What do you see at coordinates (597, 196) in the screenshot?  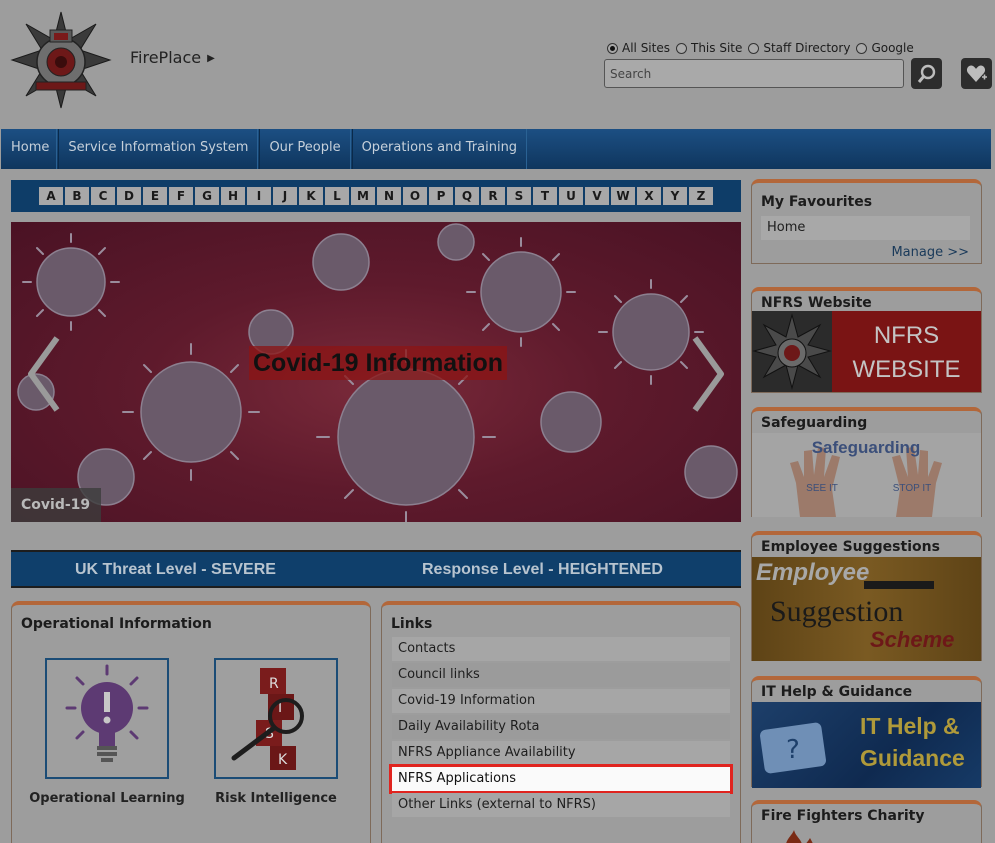 I see `az-letter: V` at bounding box center [597, 196].